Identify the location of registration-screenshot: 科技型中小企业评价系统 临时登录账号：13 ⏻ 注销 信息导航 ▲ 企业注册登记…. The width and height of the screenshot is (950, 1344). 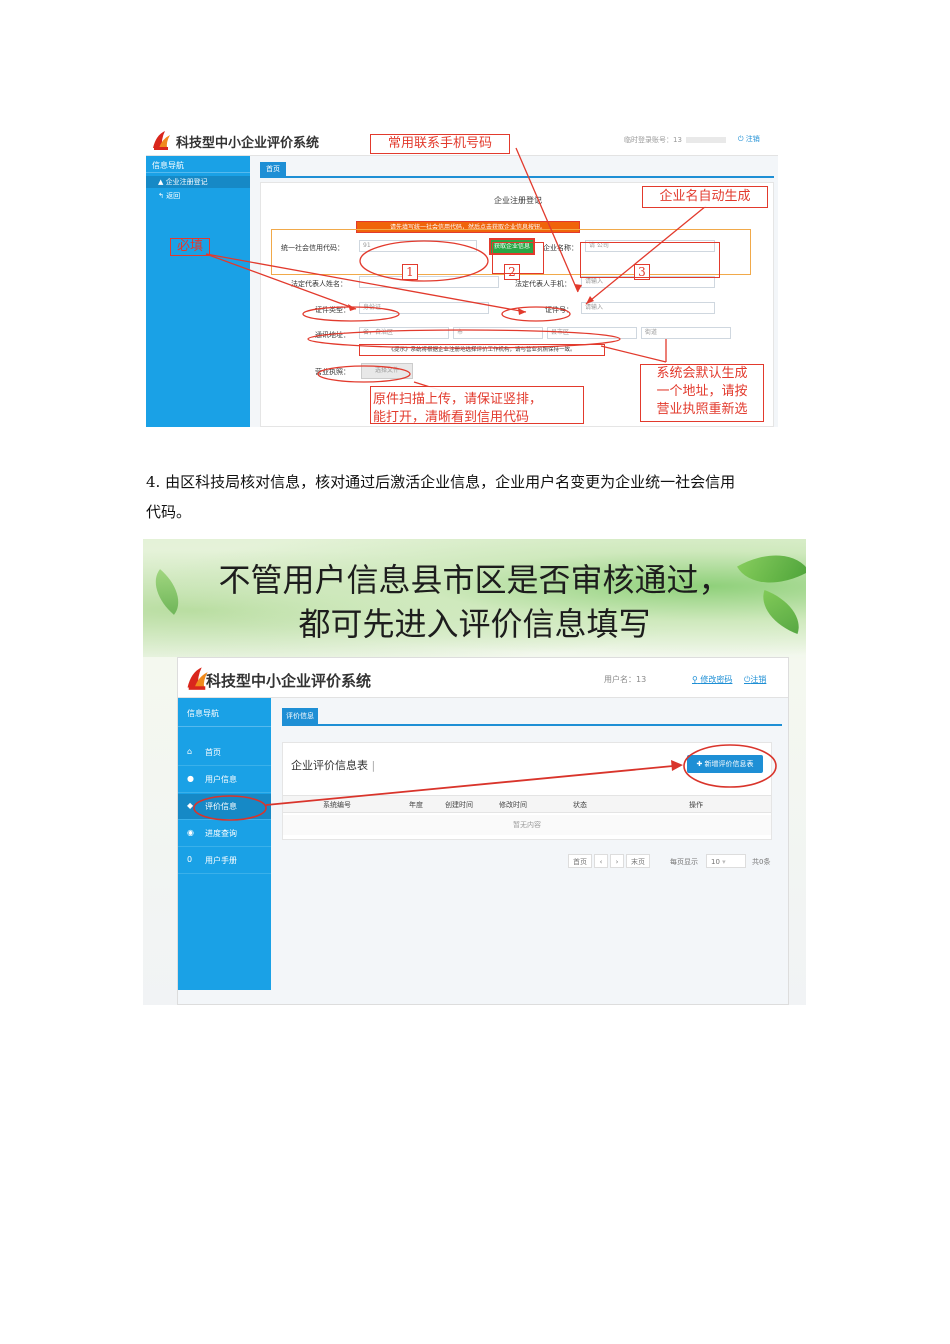
(462, 275).